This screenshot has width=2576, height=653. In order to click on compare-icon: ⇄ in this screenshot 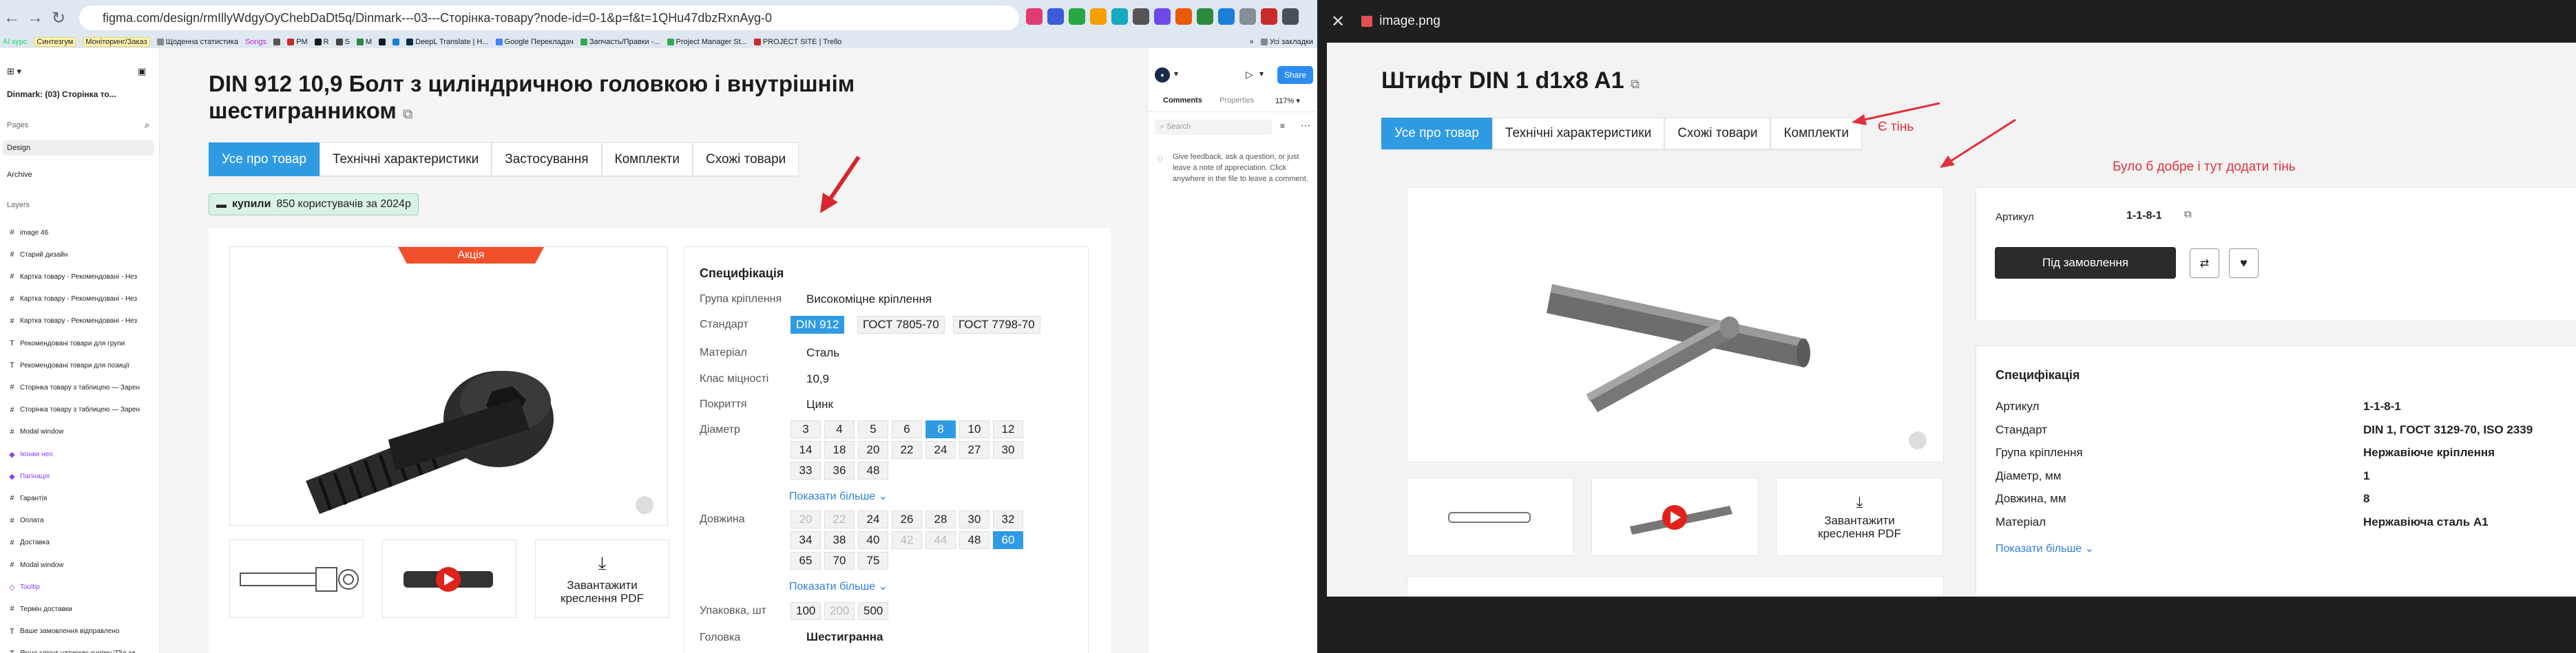, I will do `click(2204, 263)`.